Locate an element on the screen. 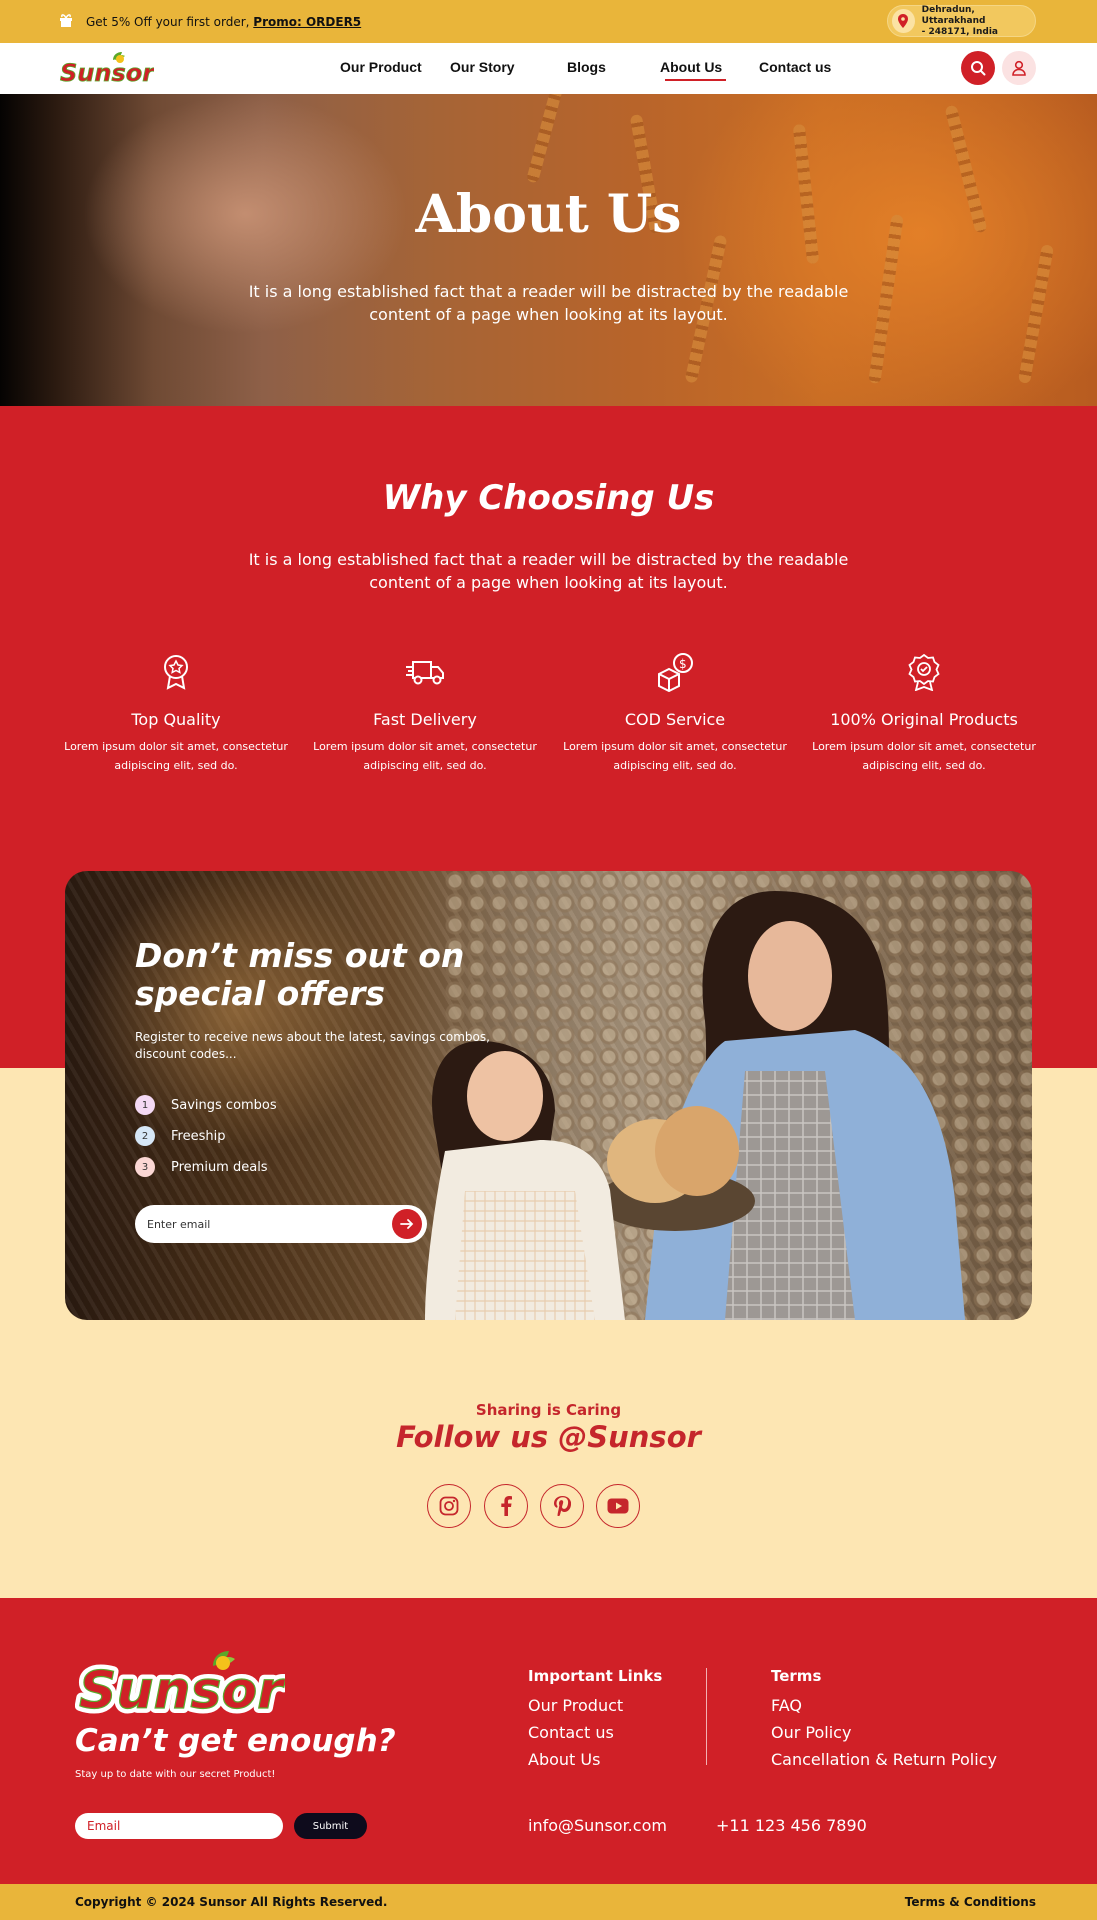  footer-phone-link: +11 123 456 7890 is located at coordinates (791, 1825).